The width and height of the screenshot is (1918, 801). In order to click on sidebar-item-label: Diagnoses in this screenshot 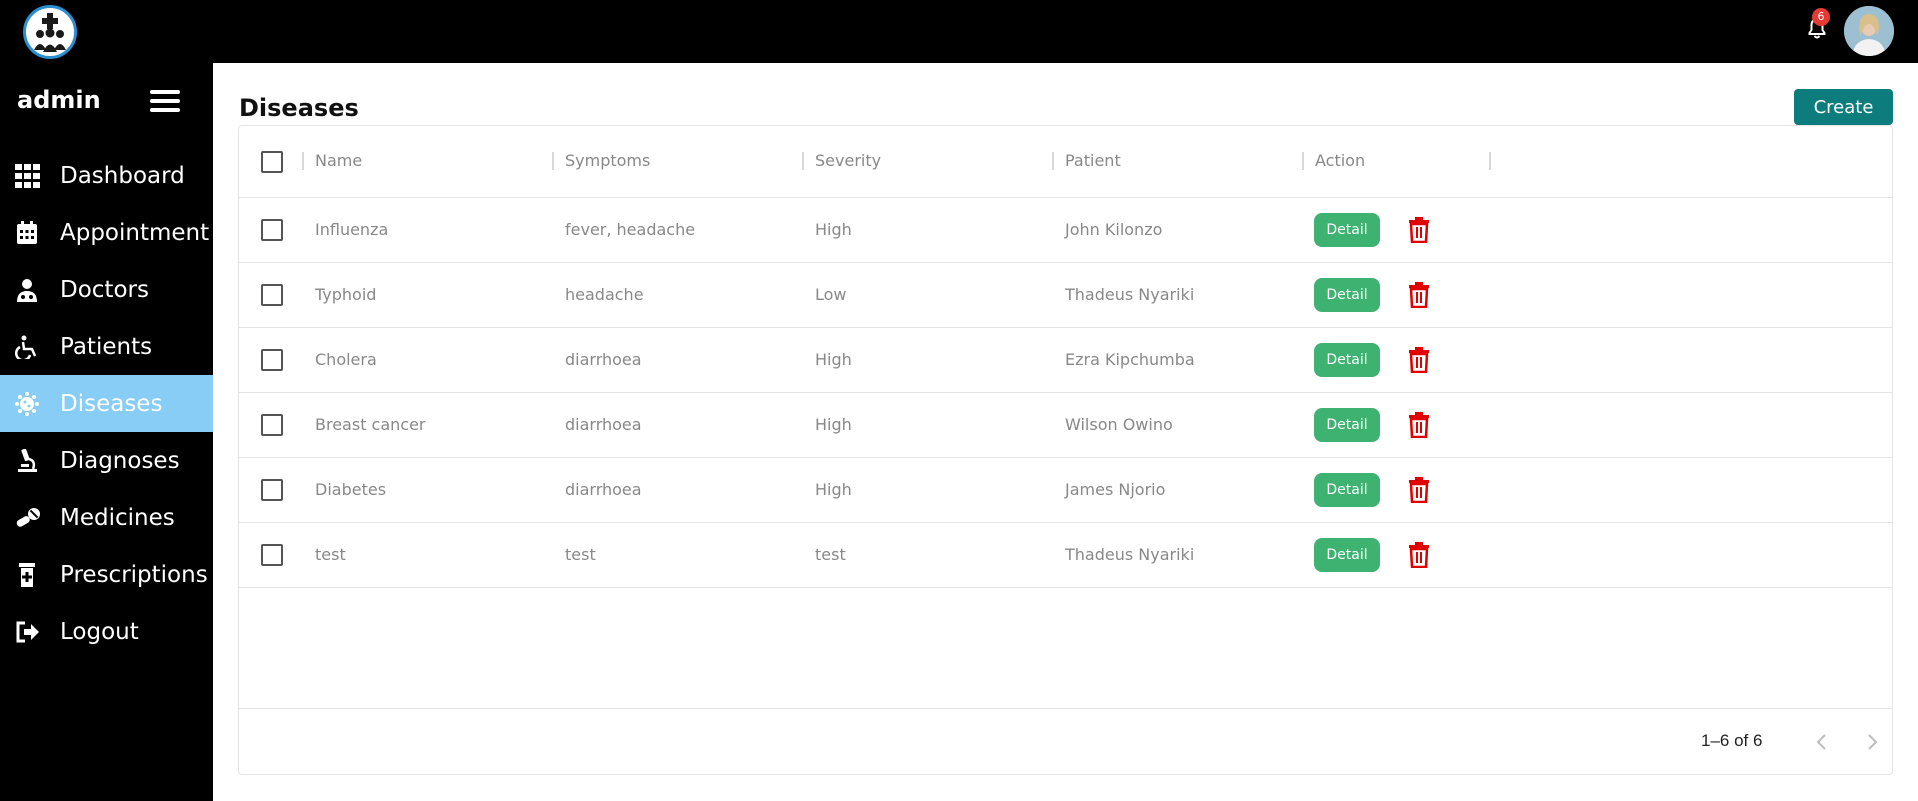, I will do `click(120, 460)`.